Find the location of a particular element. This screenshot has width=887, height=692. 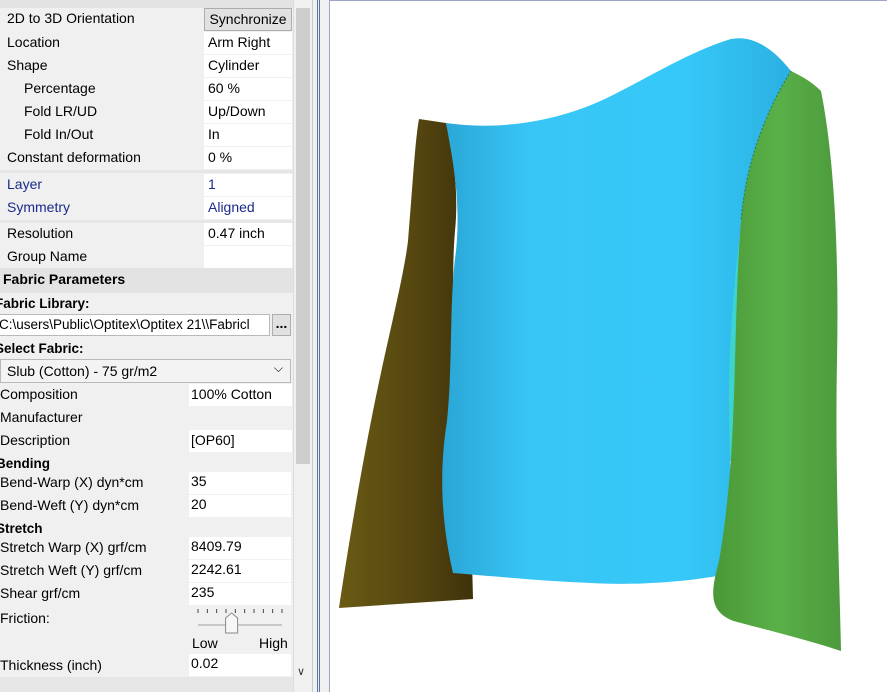

select-fabric-label: Select Fabric: is located at coordinates (42, 348).